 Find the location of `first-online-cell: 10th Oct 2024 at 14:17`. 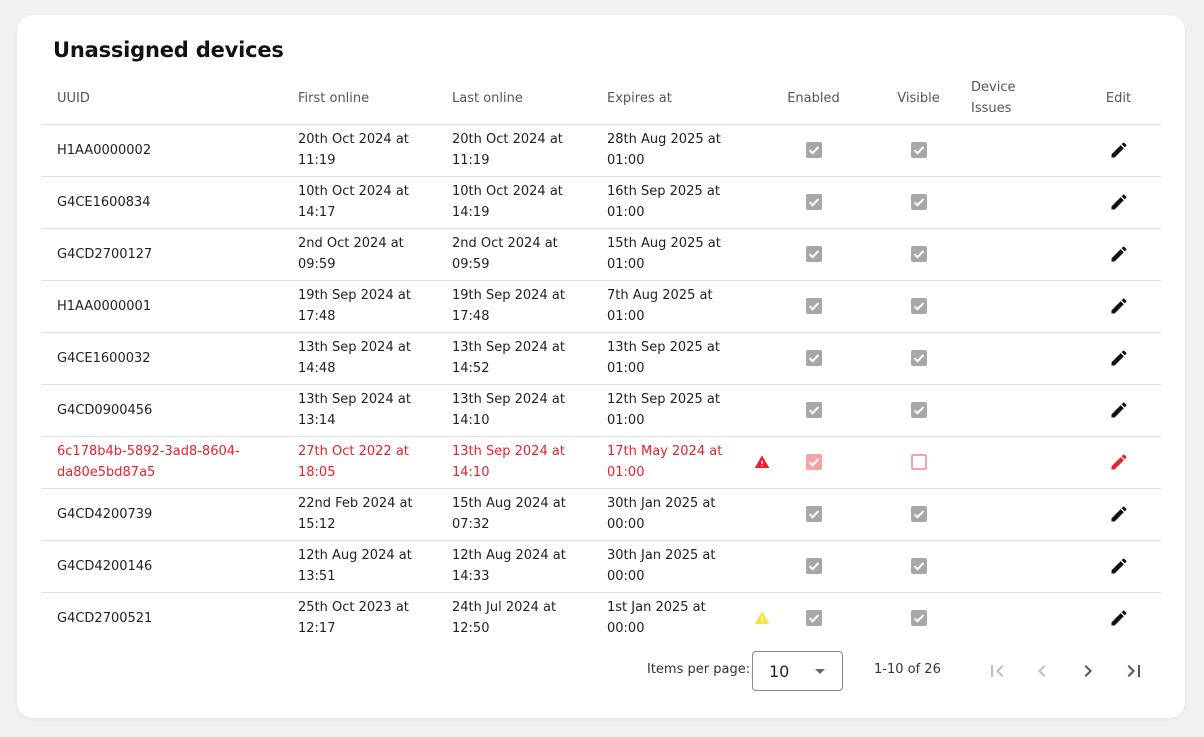

first-online-cell: 10th Oct 2024 at 14:17 is located at coordinates (375, 202).